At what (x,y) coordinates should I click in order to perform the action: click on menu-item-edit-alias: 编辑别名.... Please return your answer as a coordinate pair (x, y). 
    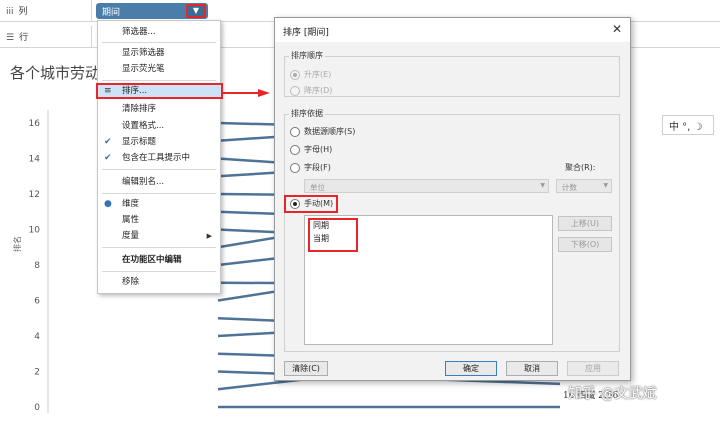
    Looking at the image, I should click on (159, 182).